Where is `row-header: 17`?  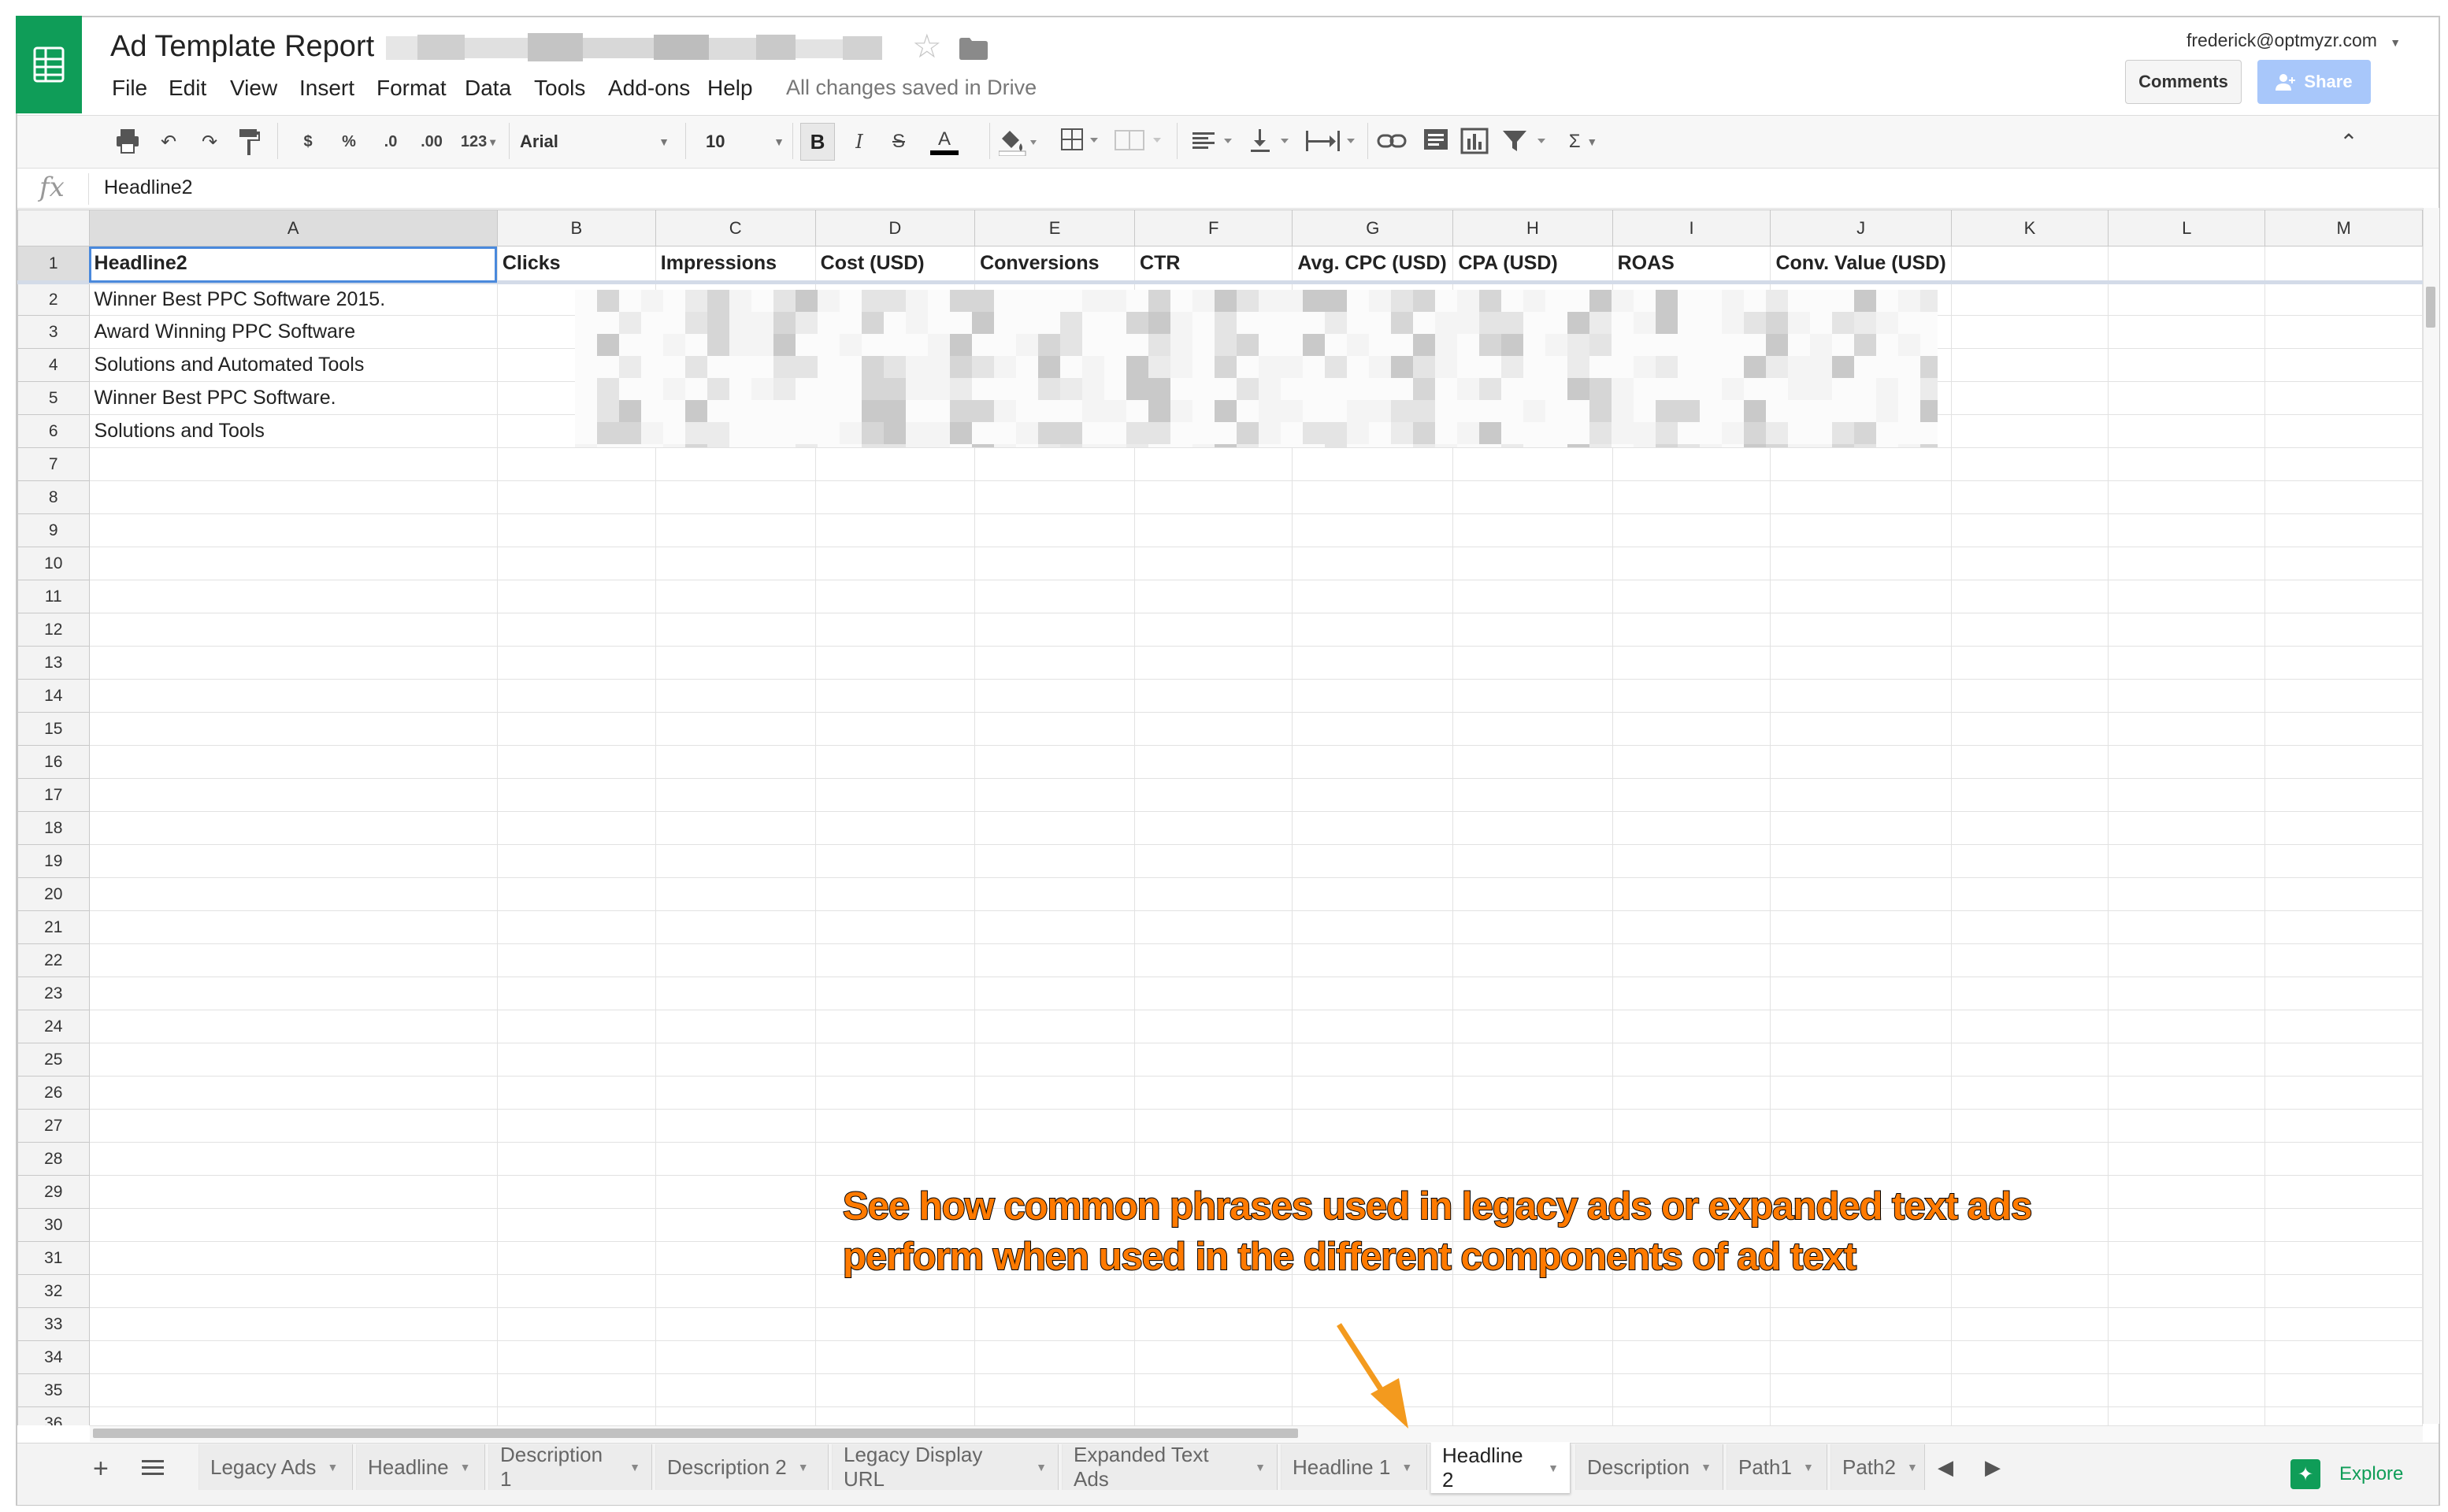 row-header: 17 is located at coordinates (53, 795).